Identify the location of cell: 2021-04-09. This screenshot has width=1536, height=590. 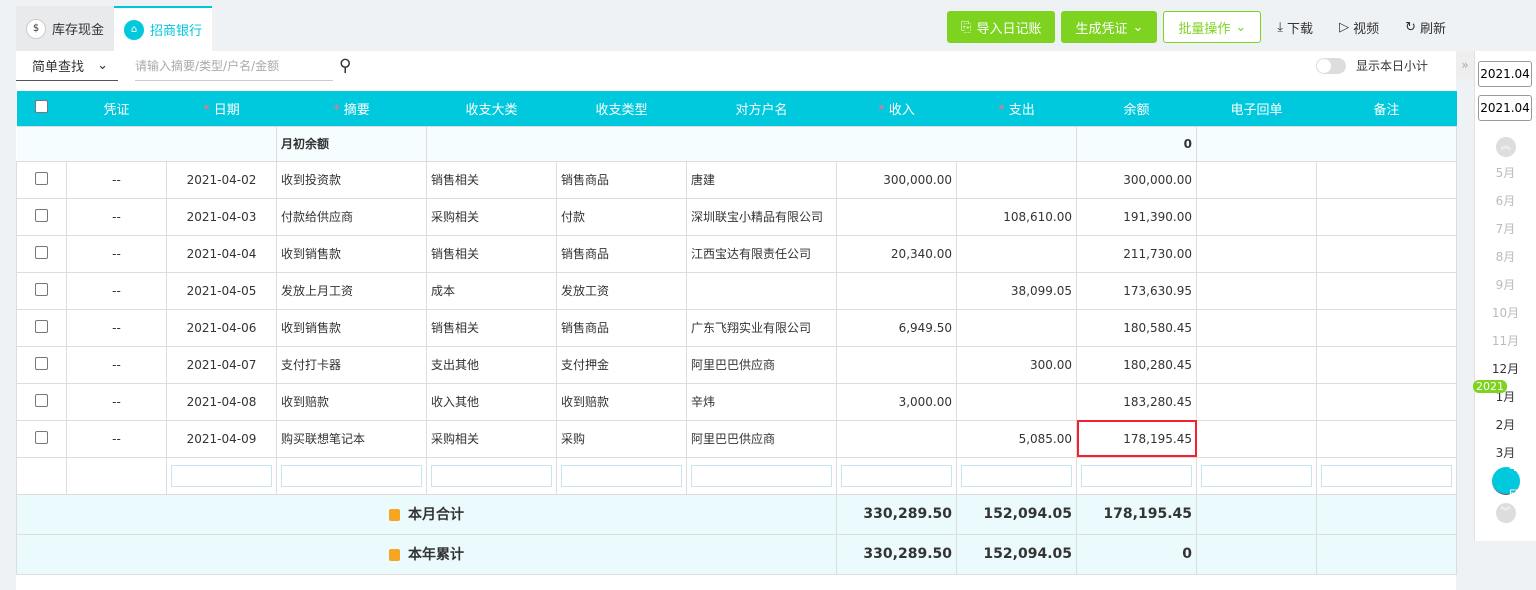
(221, 438).